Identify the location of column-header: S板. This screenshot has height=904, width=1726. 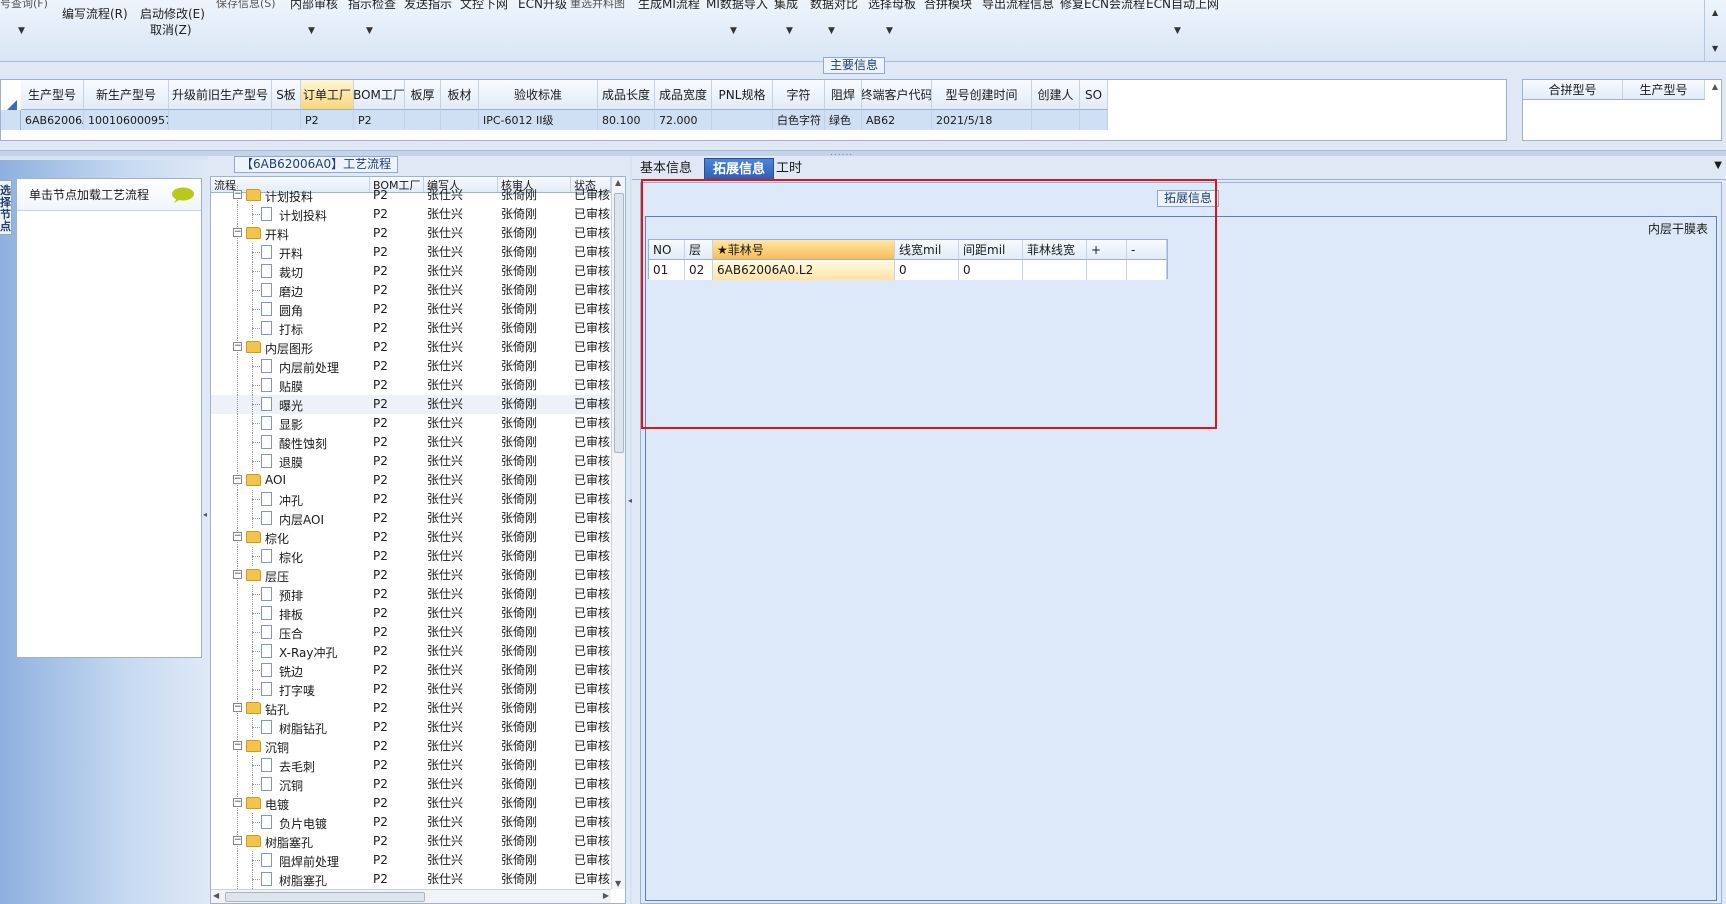
(286, 95).